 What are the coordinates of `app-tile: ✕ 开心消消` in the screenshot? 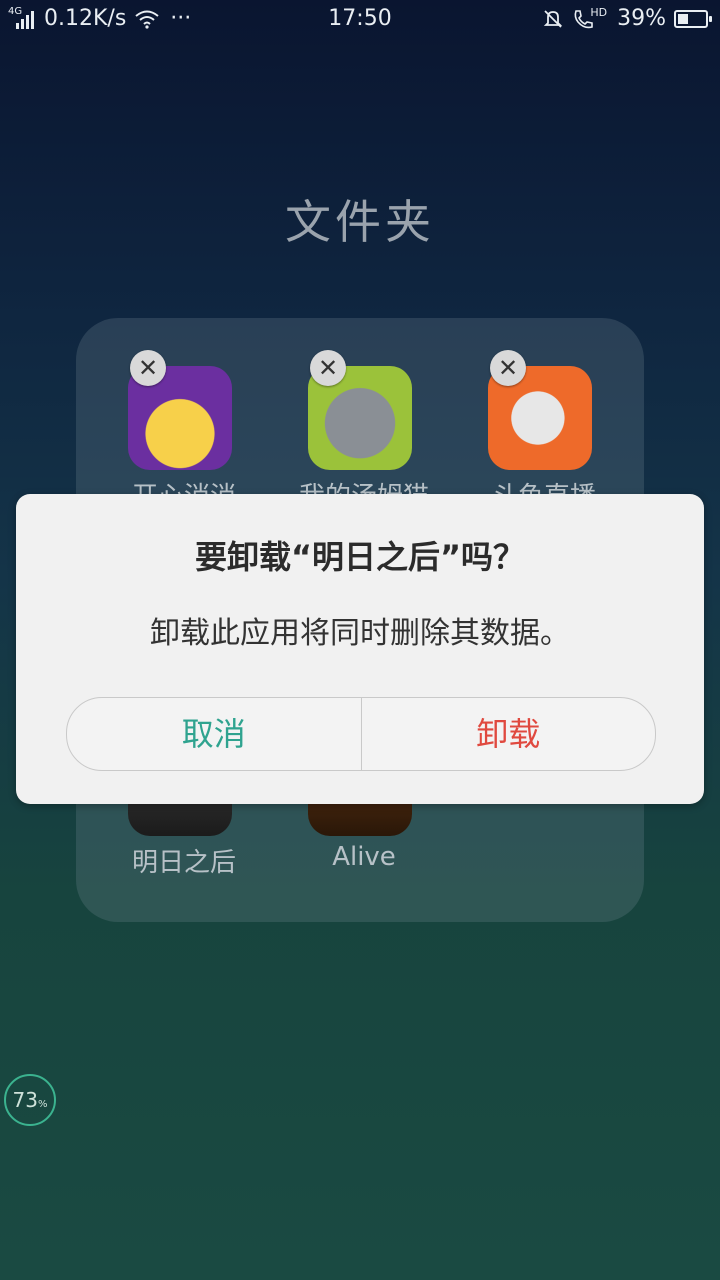 It's located at (165, 415).